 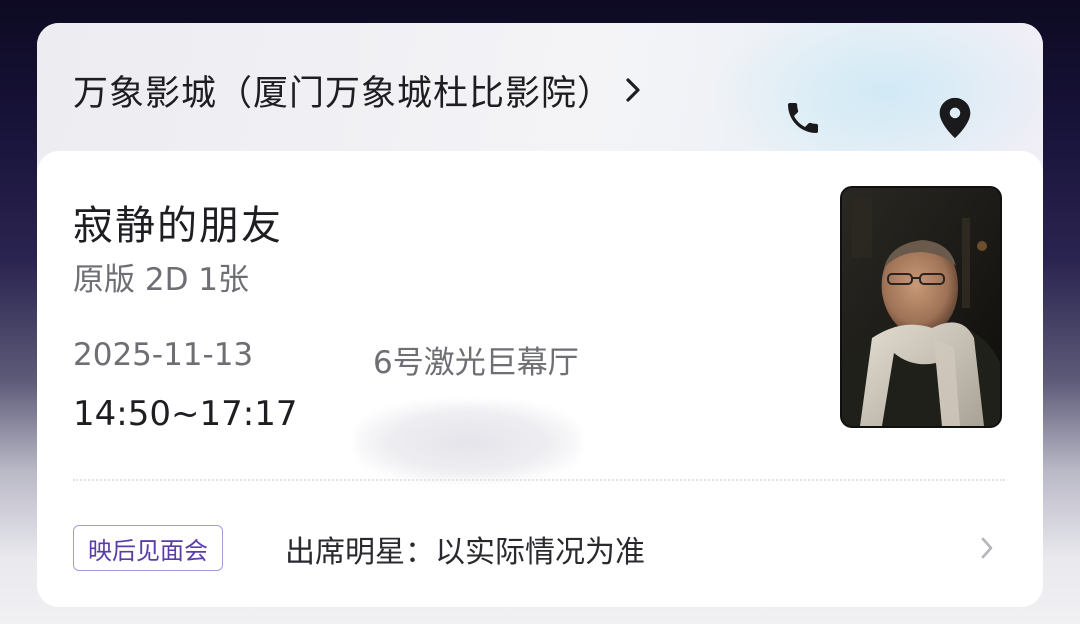 What do you see at coordinates (539, 480) in the screenshot?
I see `dotted-divider` at bounding box center [539, 480].